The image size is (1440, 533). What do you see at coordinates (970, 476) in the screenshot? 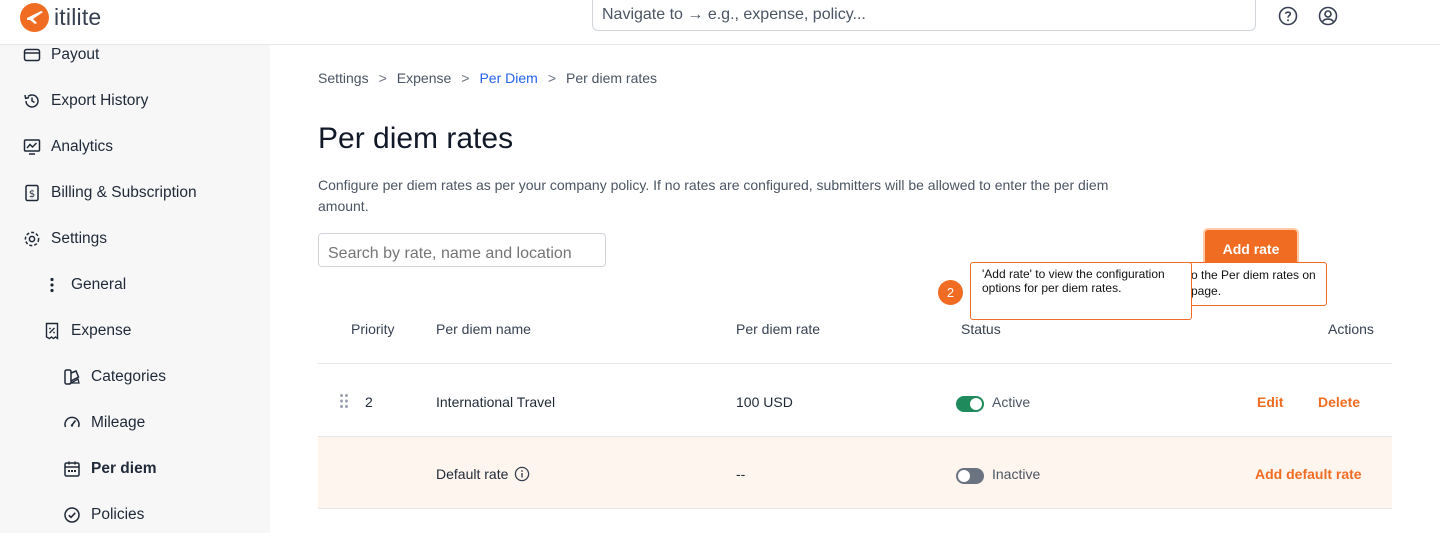
I see `status-toggle-inactive` at bounding box center [970, 476].